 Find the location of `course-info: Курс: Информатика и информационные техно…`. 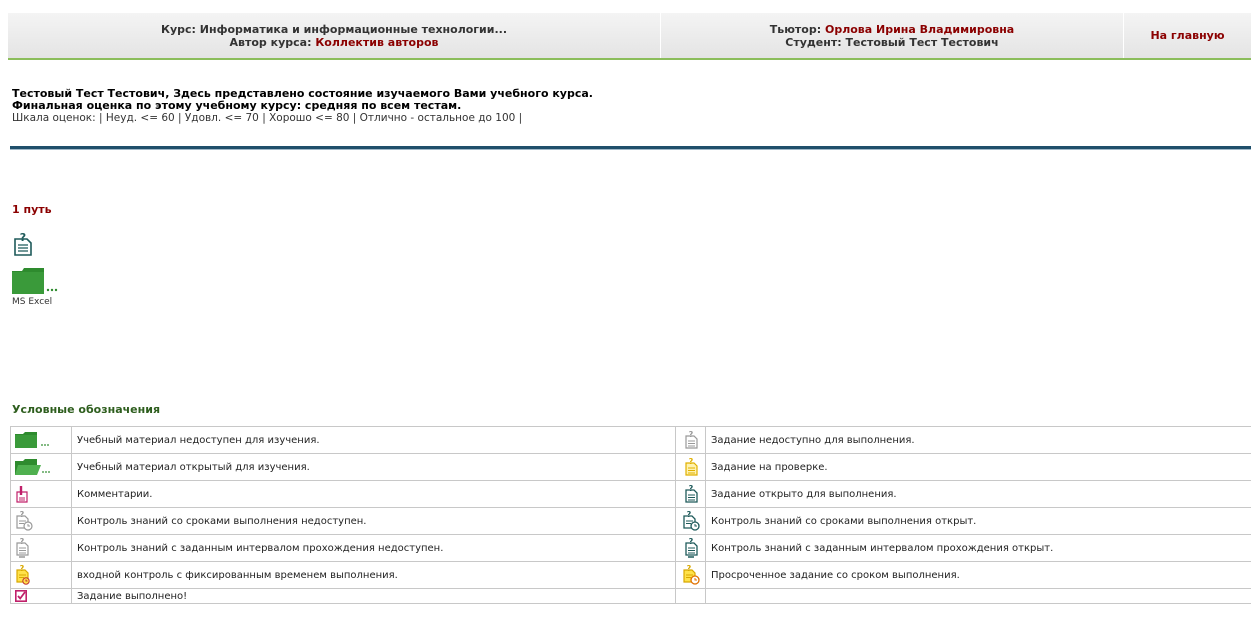

course-info: Курс: Информатика и информационные техно… is located at coordinates (334, 35).